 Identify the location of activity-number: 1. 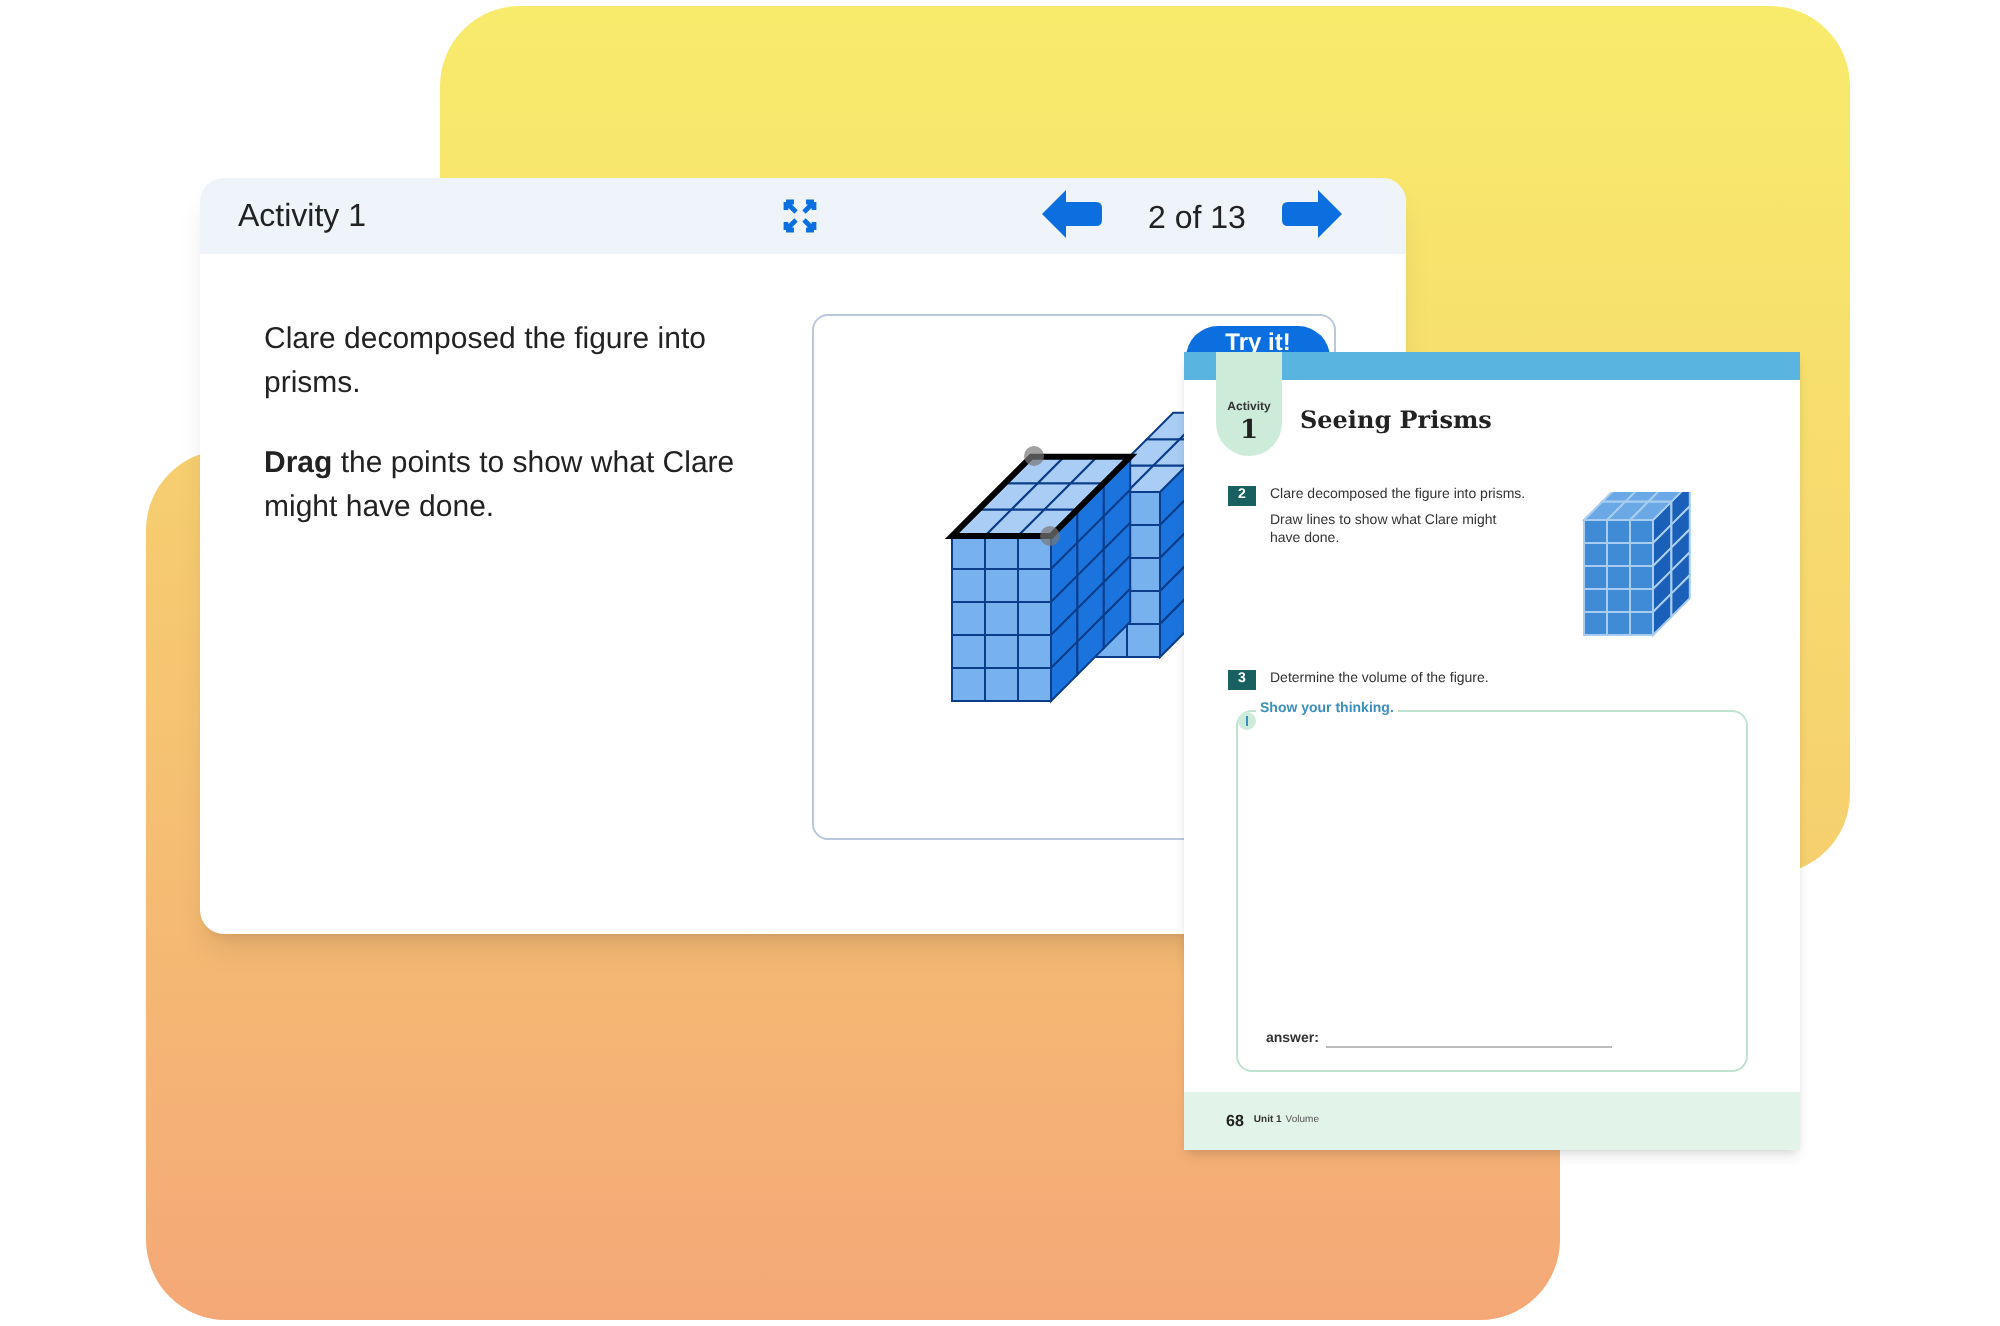
(1249, 431).